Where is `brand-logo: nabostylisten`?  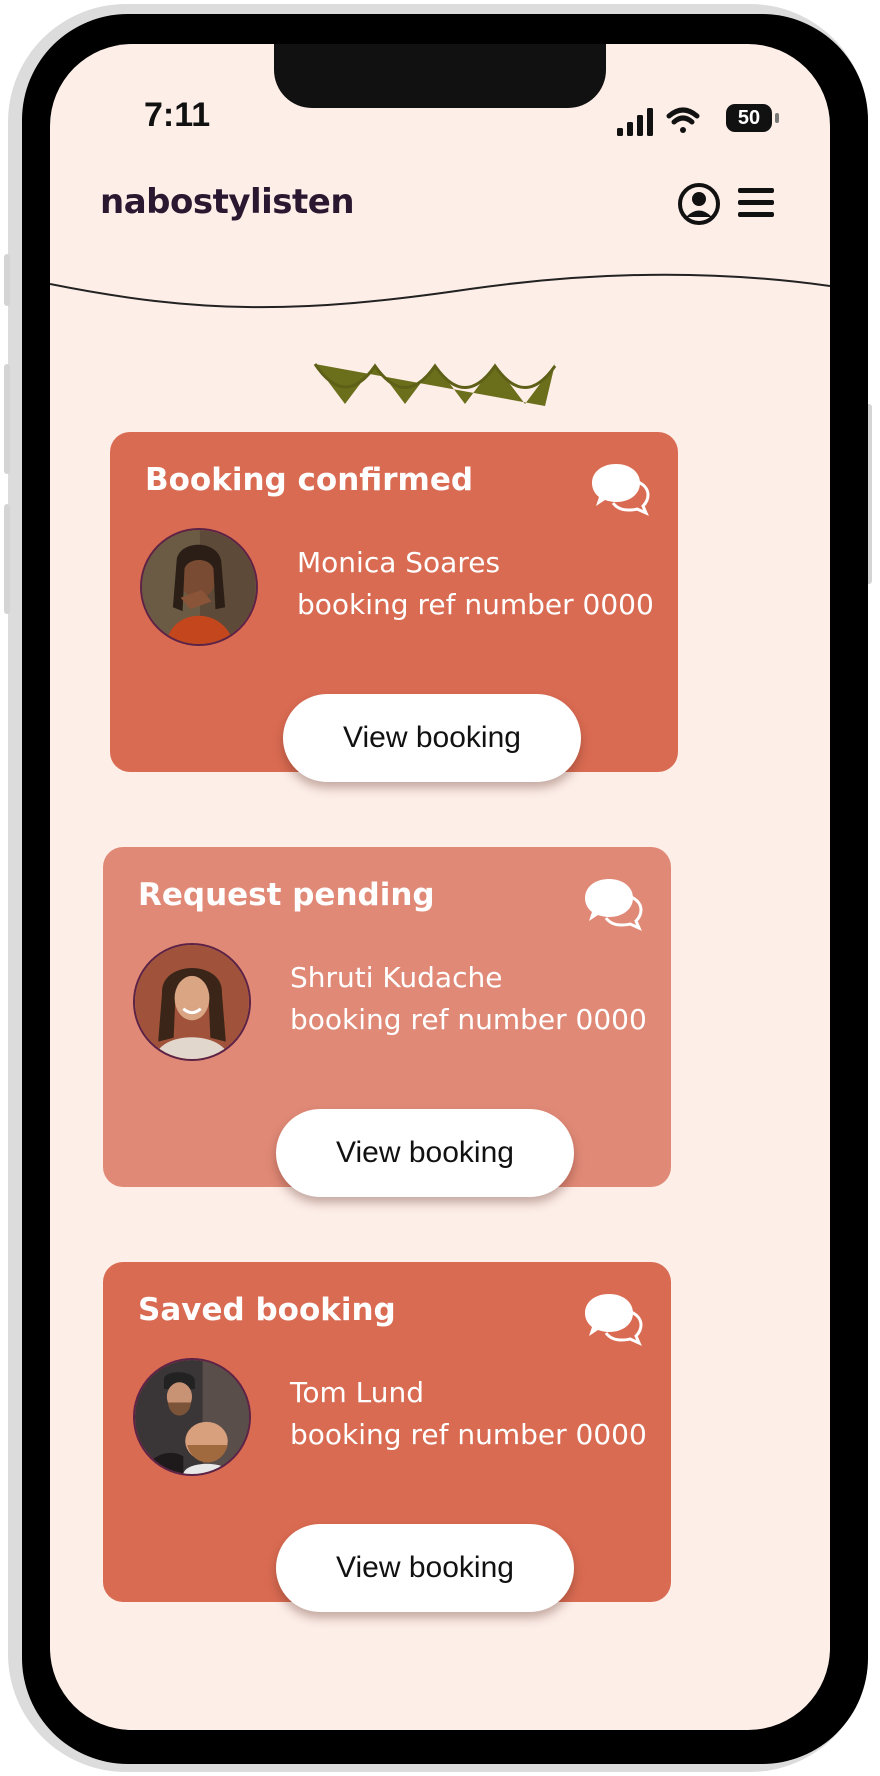
brand-logo: nabostylisten is located at coordinates (227, 202).